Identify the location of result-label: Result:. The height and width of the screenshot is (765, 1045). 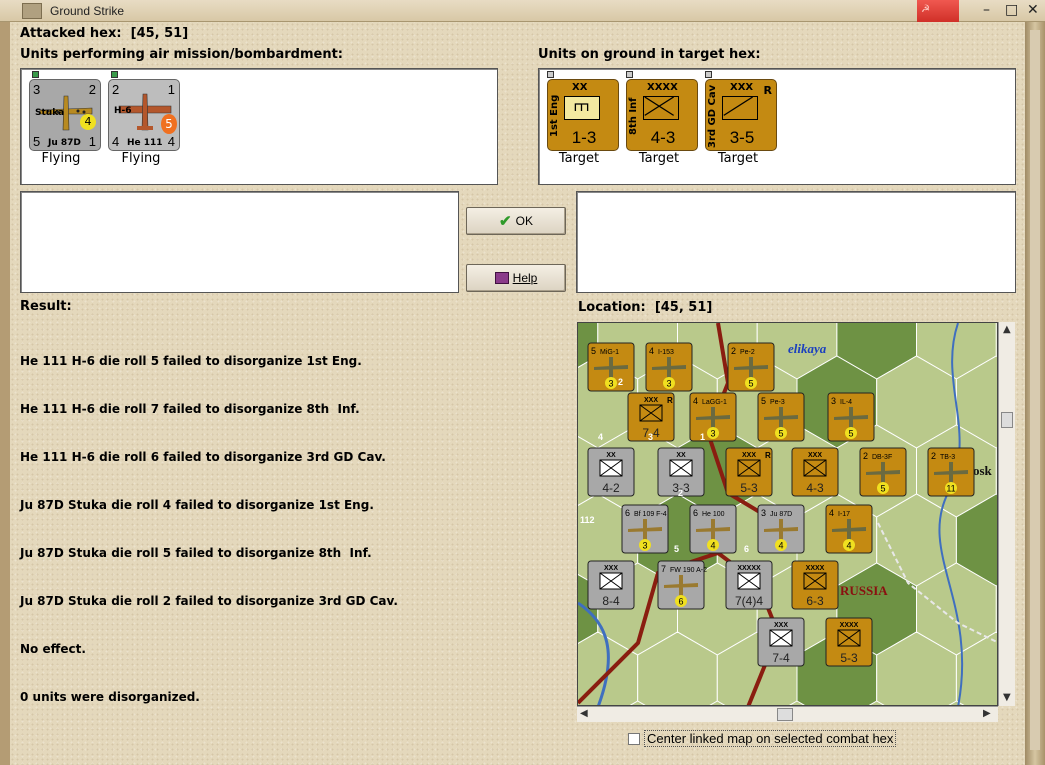
(46, 306).